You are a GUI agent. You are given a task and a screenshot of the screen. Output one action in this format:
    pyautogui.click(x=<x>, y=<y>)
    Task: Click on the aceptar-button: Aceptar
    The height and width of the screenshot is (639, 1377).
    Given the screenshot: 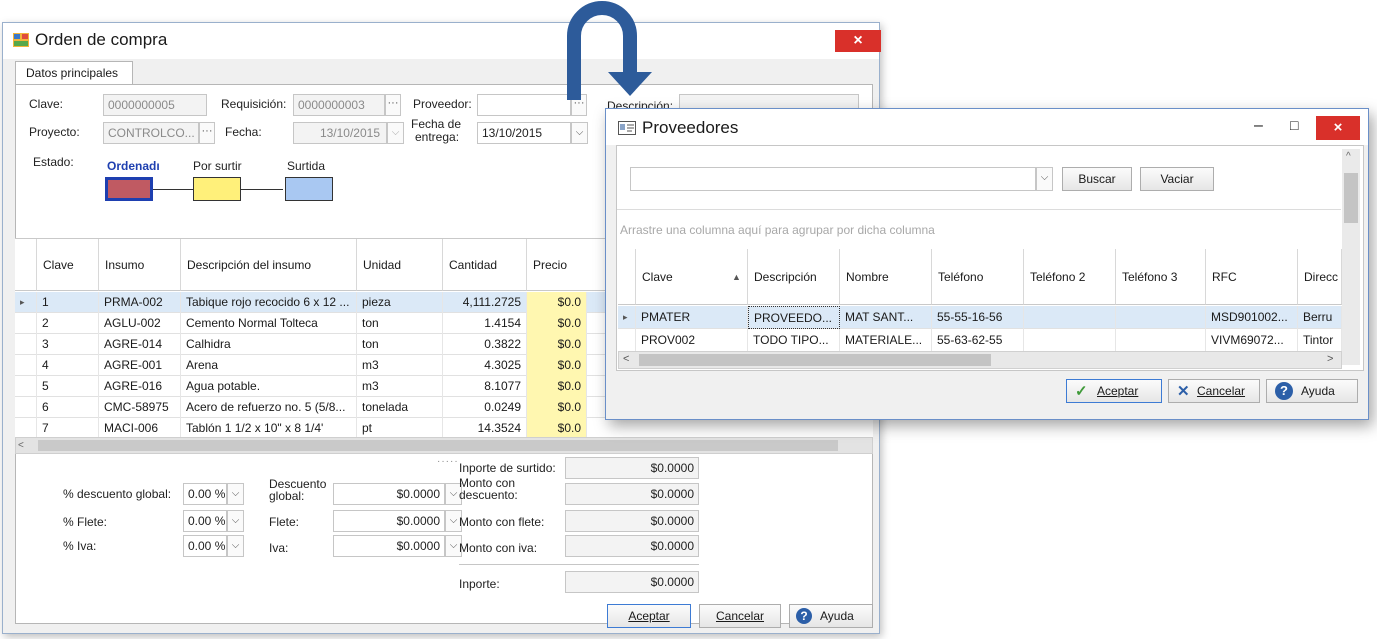 What is the action you would take?
    pyautogui.click(x=649, y=616)
    